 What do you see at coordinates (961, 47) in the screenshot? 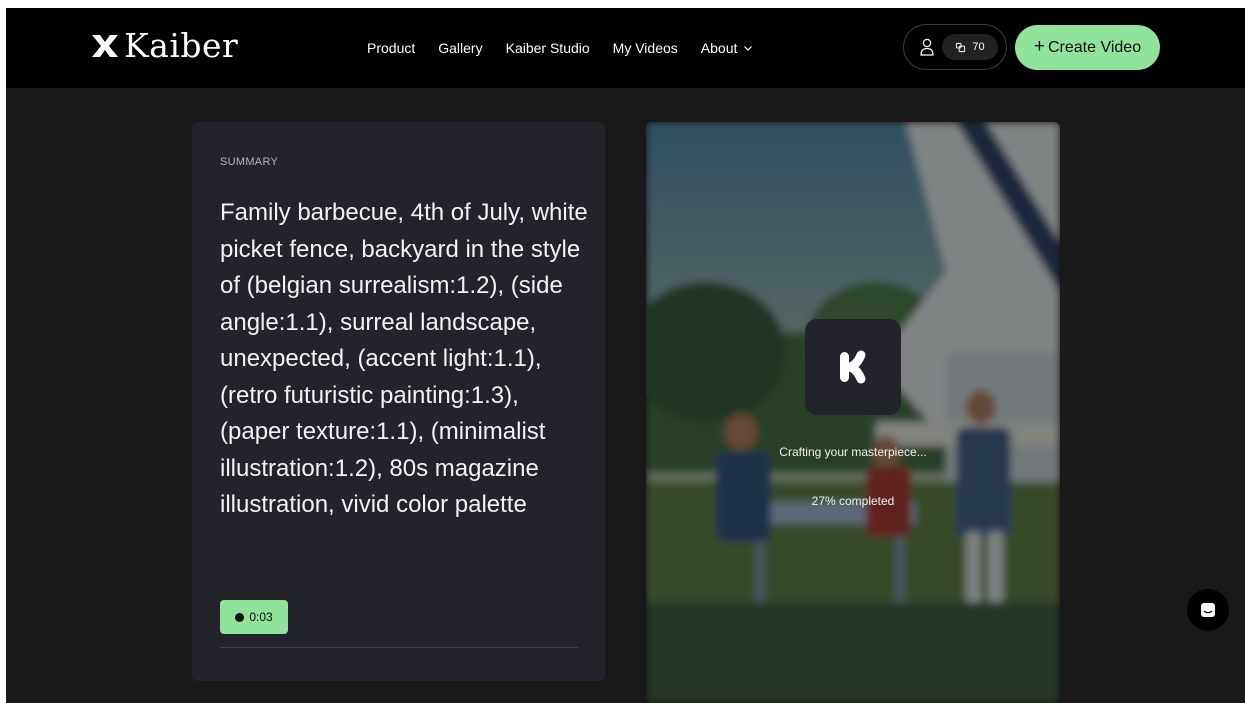
I see `credits-icon` at bounding box center [961, 47].